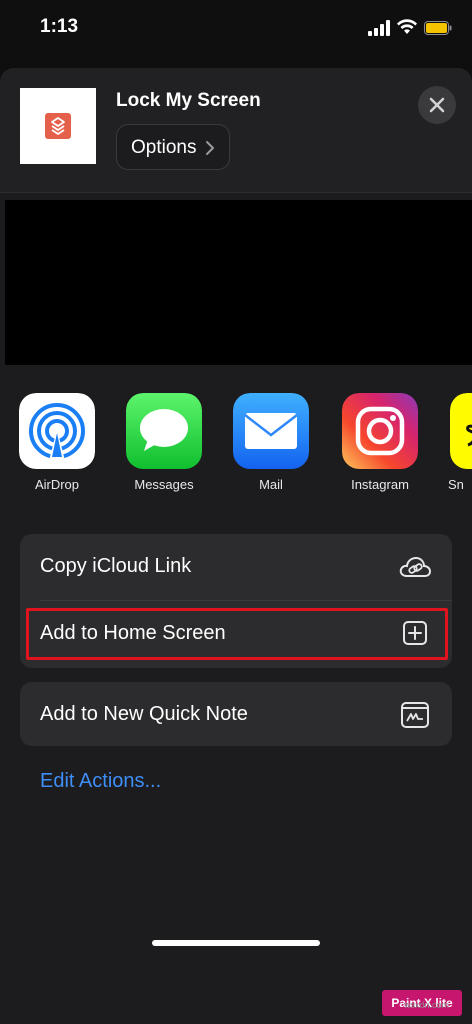 Image resolution: width=472 pixels, height=1024 pixels. Describe the element at coordinates (427, 1005) in the screenshot. I see `watermark-subtitle: wsxdn.com` at that location.